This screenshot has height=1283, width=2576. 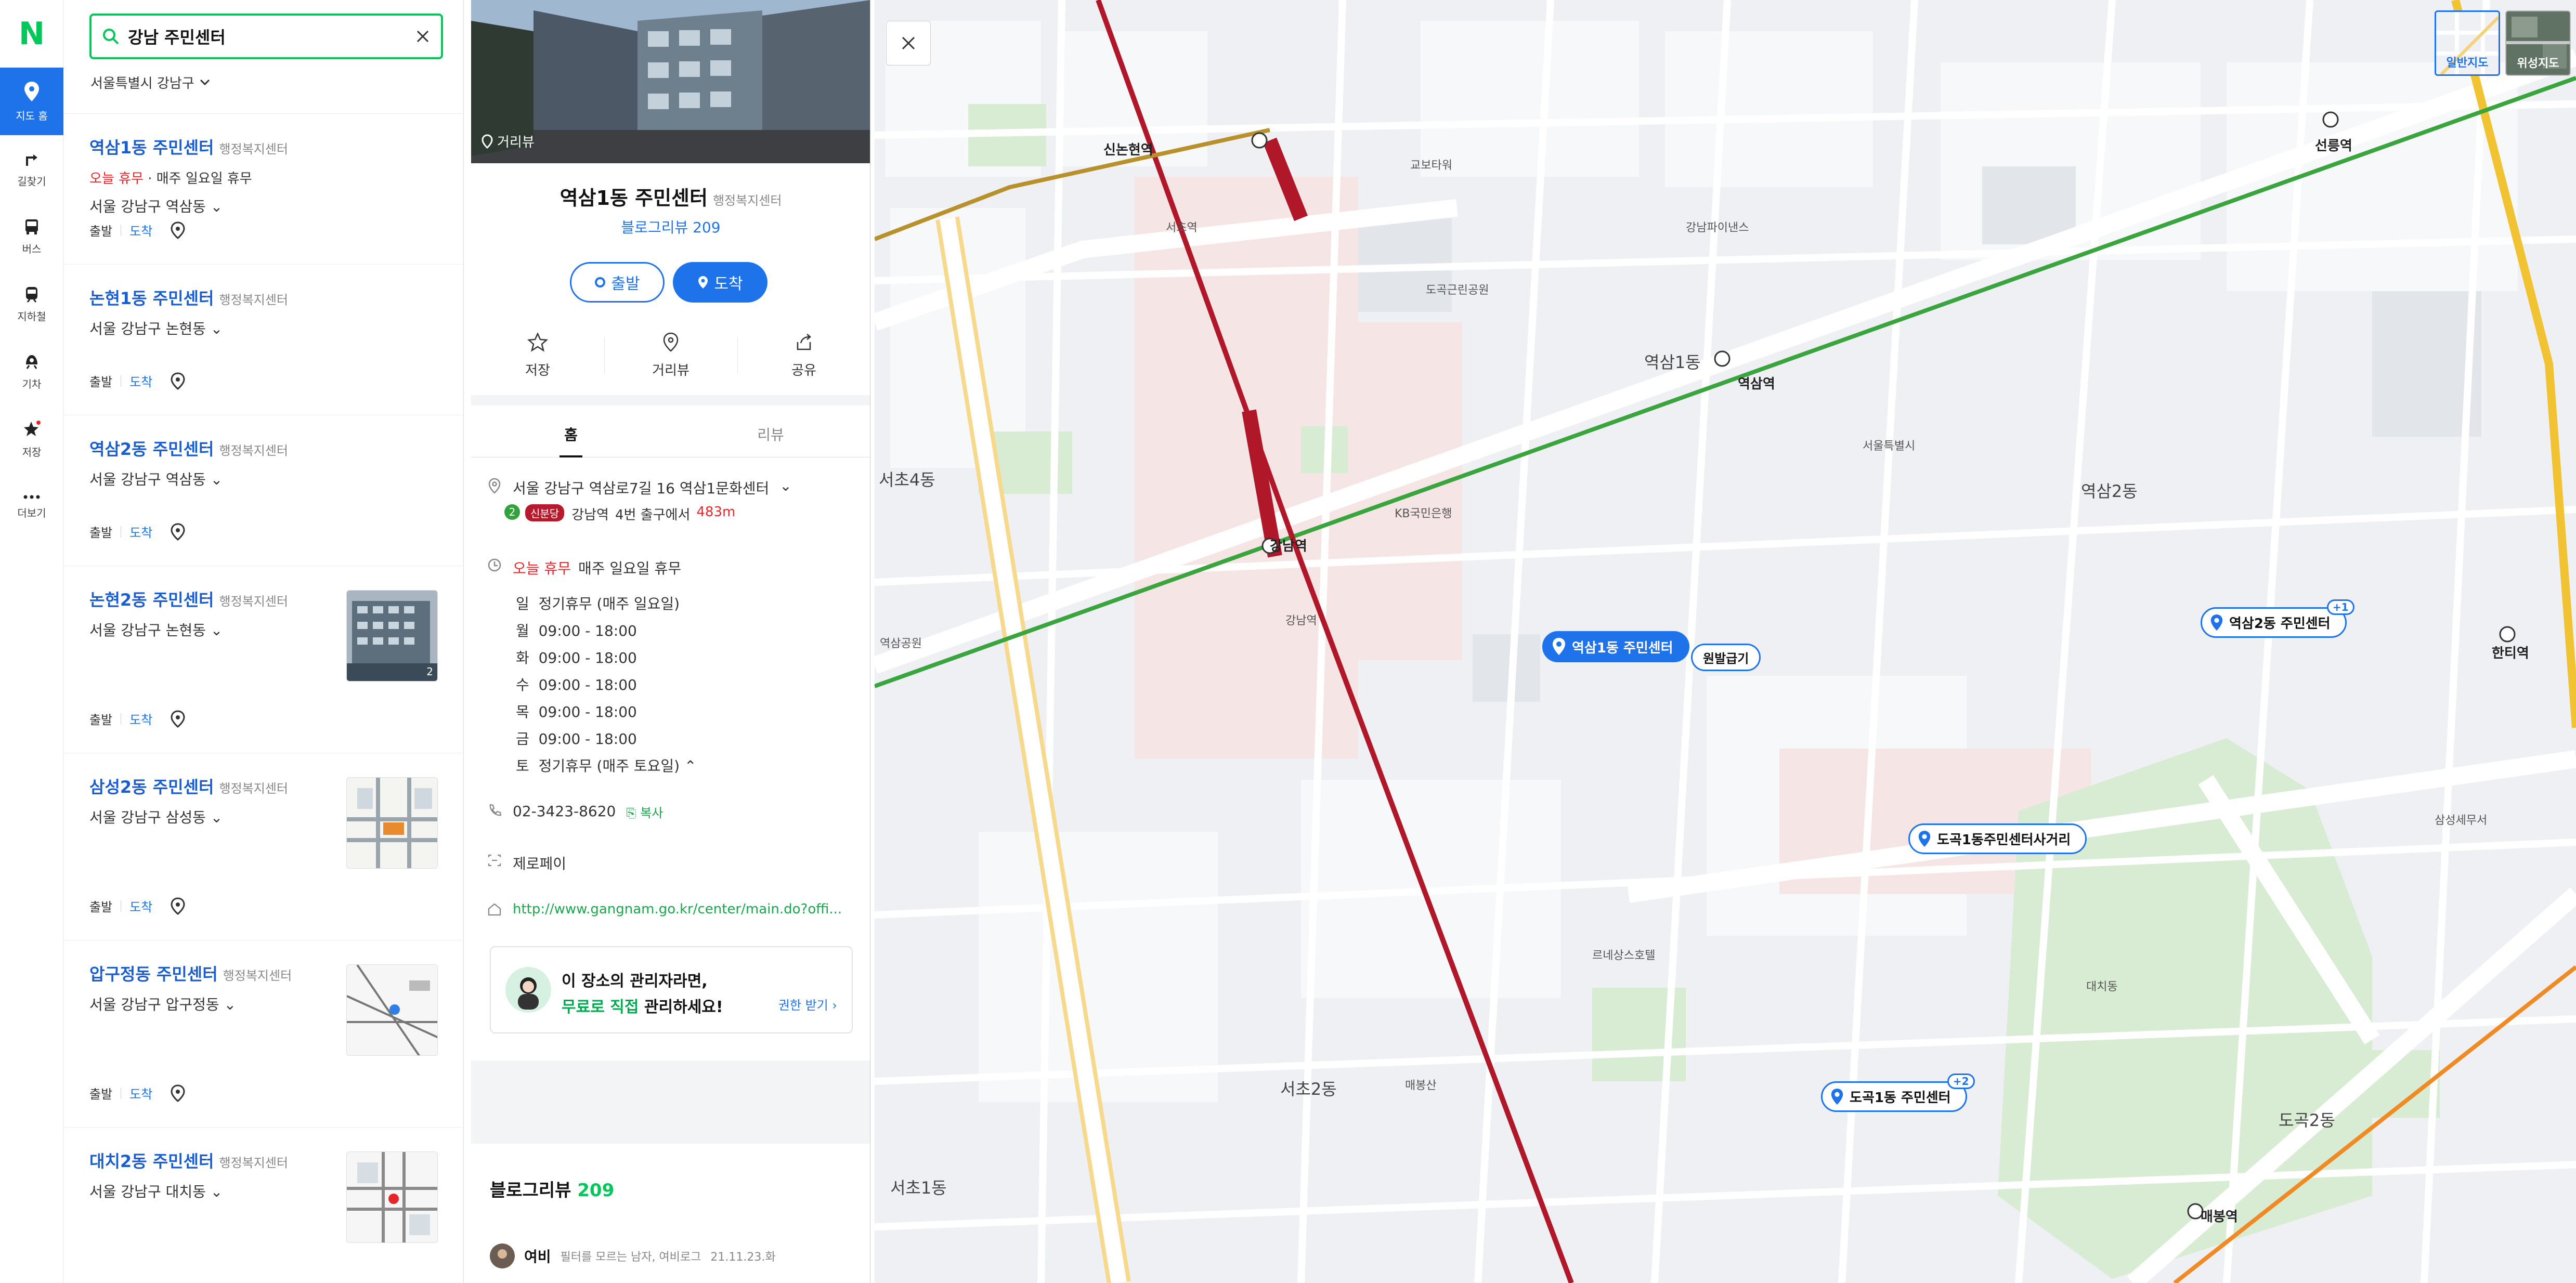 I want to click on region-selector: 서울특별시 강남구, so click(x=150, y=82).